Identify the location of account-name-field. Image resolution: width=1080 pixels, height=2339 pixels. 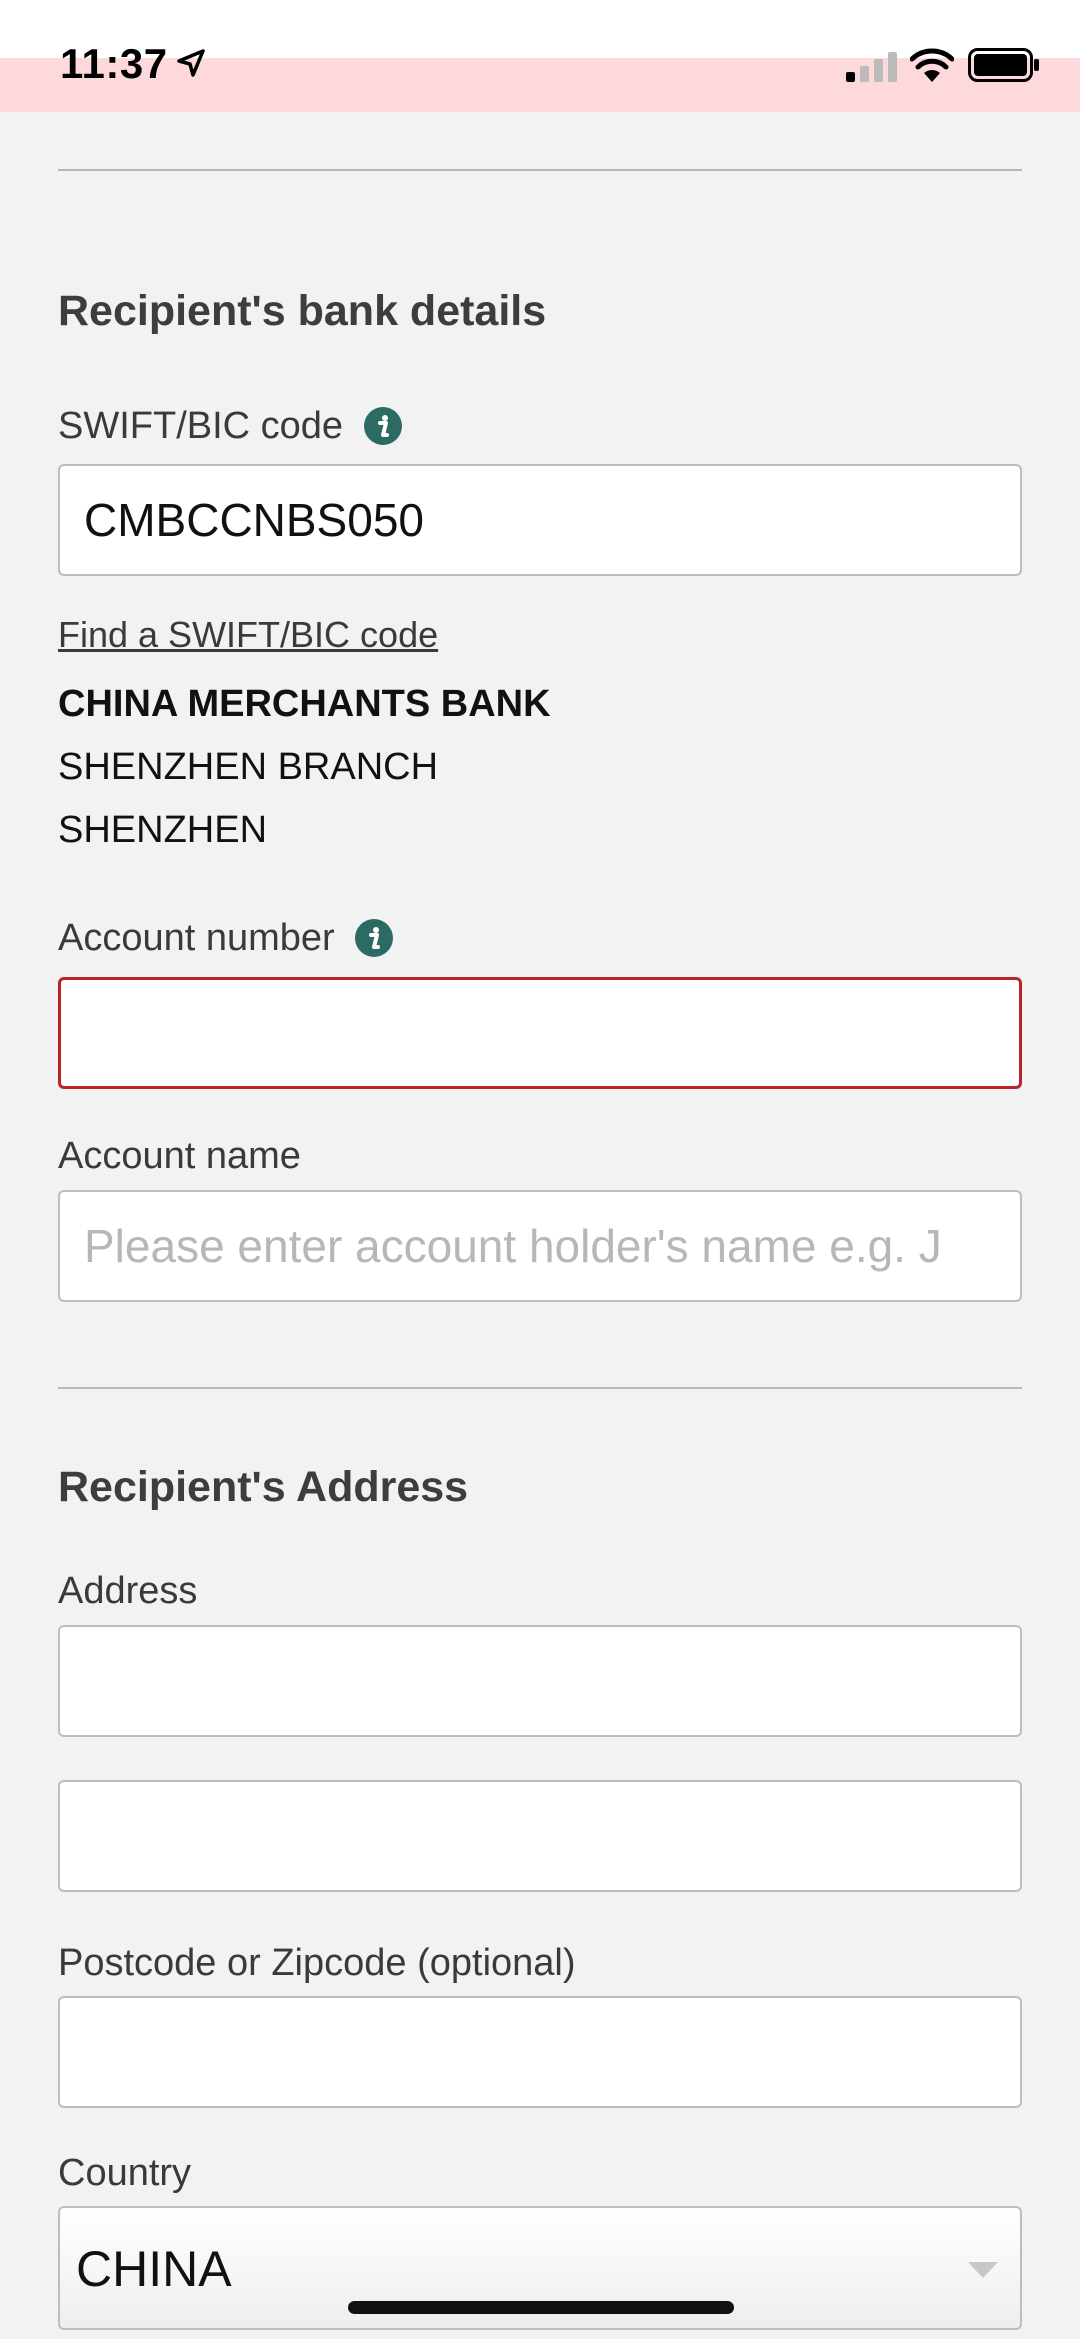
(540, 1246).